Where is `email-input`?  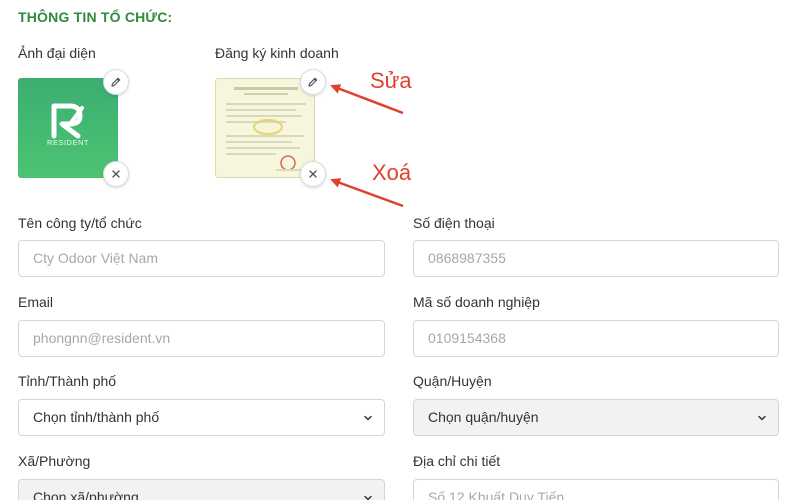
email-input is located at coordinates (183, 338).